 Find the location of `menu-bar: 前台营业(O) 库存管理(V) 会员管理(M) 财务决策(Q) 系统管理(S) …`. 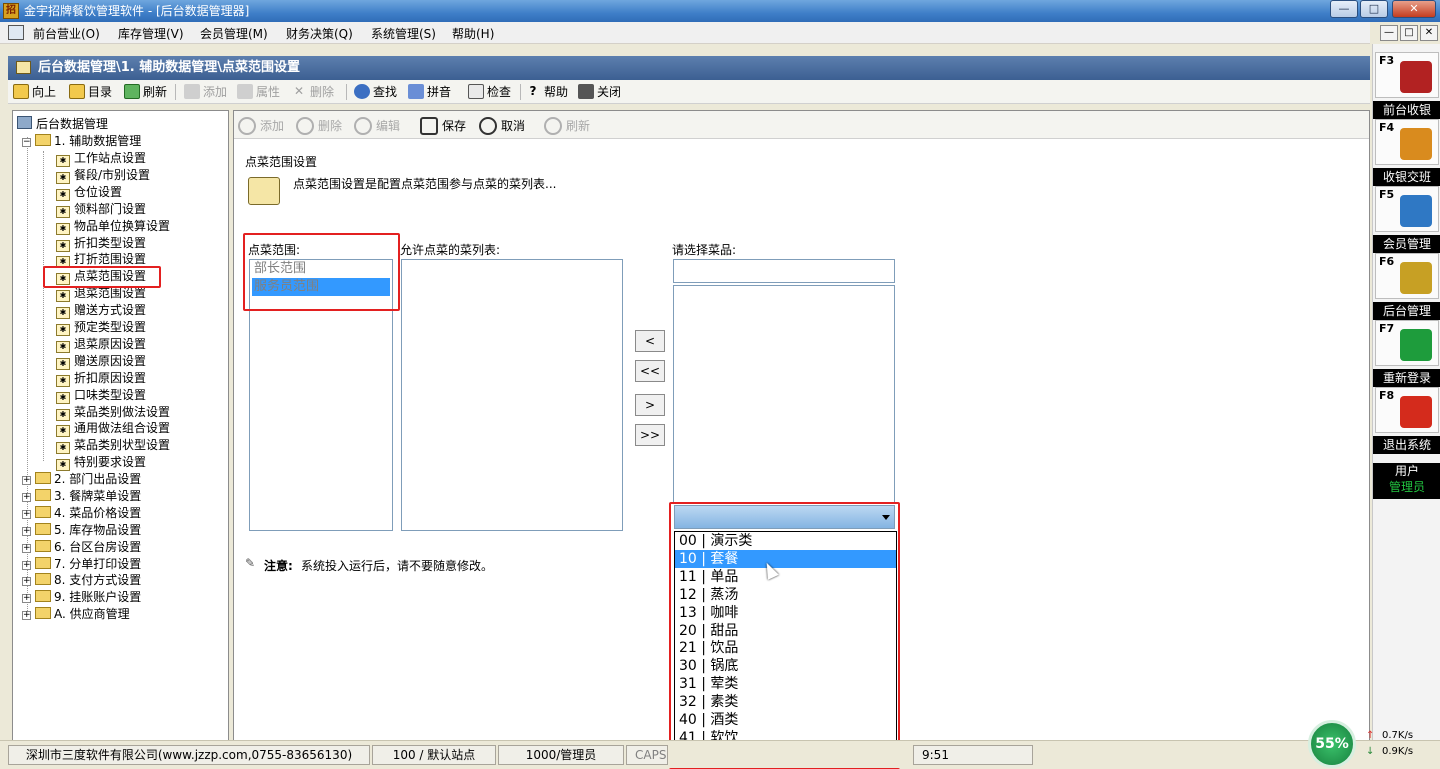

menu-bar: 前台营业(O) 库存管理(V) 会员管理(M) 财务决策(Q) 系统管理(S) … is located at coordinates (685, 33).